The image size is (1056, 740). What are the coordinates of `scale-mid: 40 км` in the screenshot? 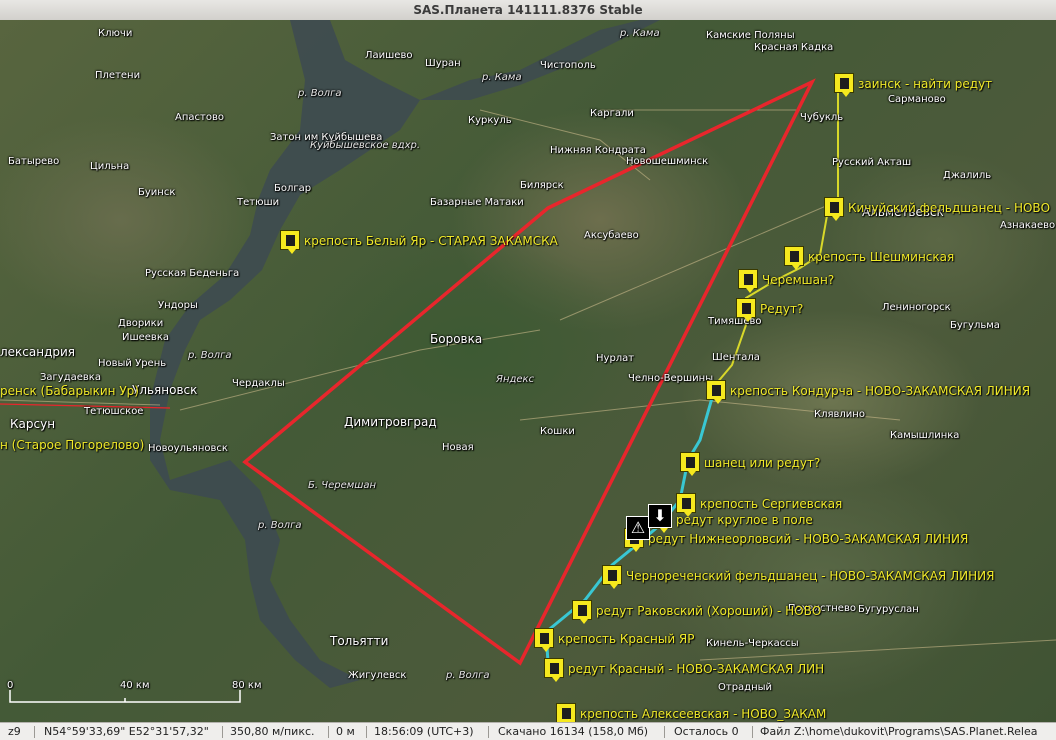 It's located at (135, 685).